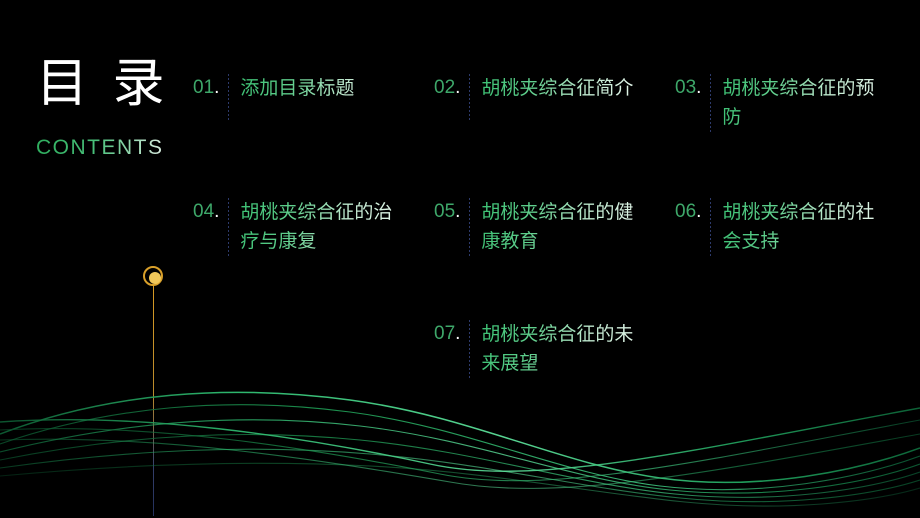 Image resolution: width=920 pixels, height=518 pixels. What do you see at coordinates (806, 227) in the screenshot?
I see `toc-label-06: 胡桃夹综合征的社会支持` at bounding box center [806, 227].